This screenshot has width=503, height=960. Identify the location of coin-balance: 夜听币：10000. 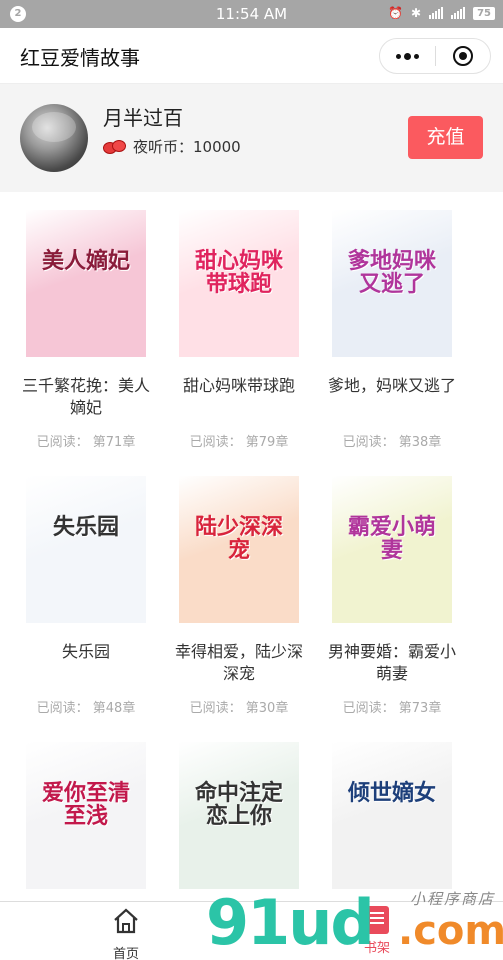
(172, 146).